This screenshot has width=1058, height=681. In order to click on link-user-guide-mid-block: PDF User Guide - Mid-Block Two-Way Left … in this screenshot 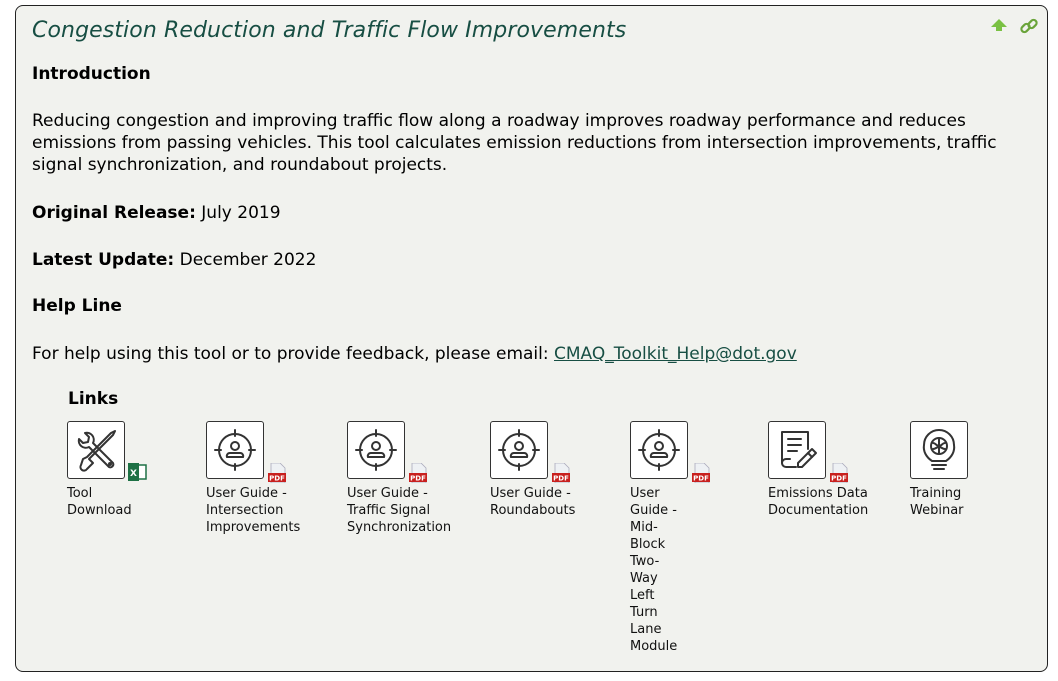, I will do `click(670, 538)`.